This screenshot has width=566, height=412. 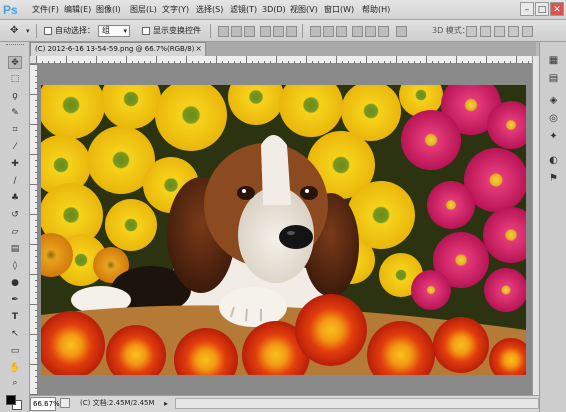 What do you see at coordinates (341, 31) in the screenshot?
I see `distribute-bottom-icon` at bounding box center [341, 31].